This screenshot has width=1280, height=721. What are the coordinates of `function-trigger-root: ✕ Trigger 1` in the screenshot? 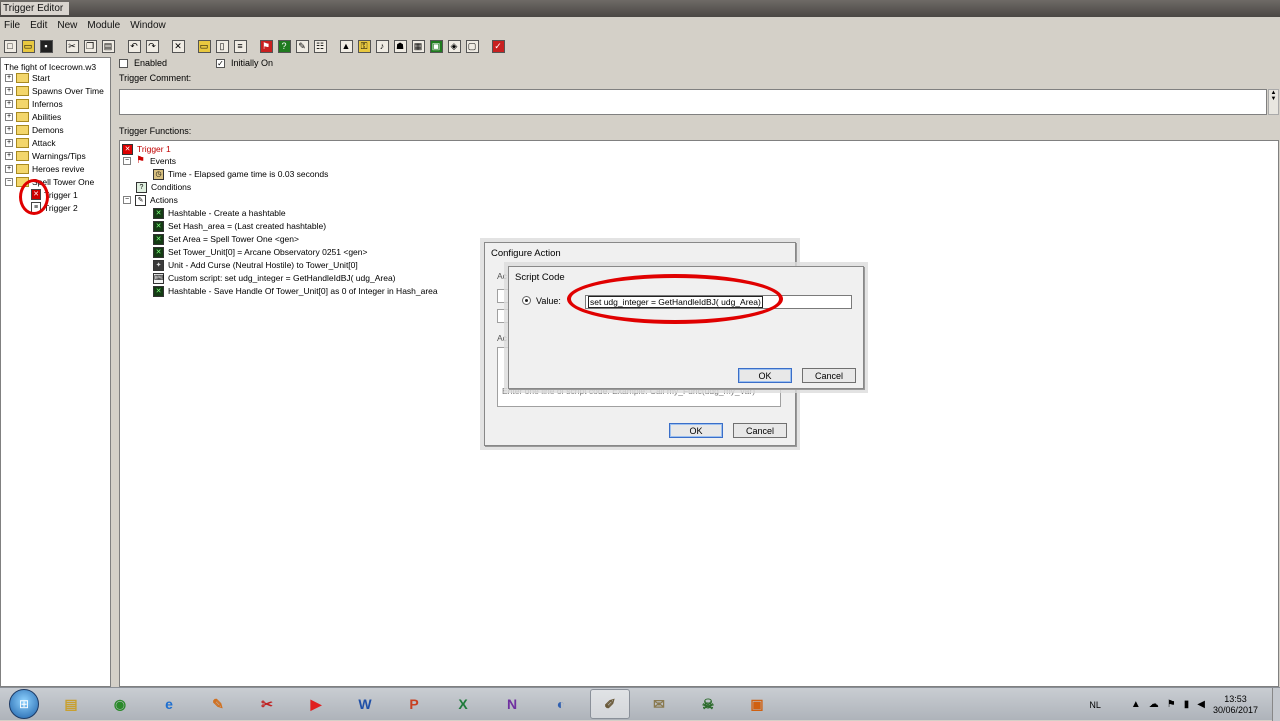 It's located at (146, 149).